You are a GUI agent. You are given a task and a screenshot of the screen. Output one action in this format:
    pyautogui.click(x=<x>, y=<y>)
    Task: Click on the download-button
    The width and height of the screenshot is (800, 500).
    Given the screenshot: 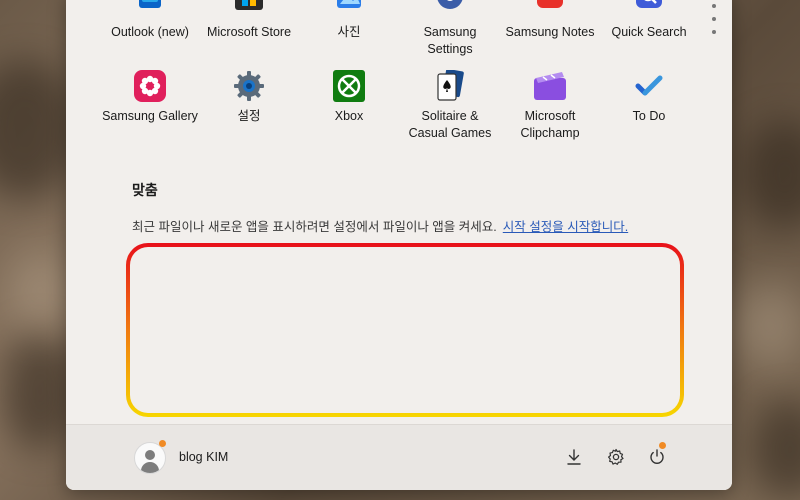 What is the action you would take?
    pyautogui.click(x=574, y=457)
    